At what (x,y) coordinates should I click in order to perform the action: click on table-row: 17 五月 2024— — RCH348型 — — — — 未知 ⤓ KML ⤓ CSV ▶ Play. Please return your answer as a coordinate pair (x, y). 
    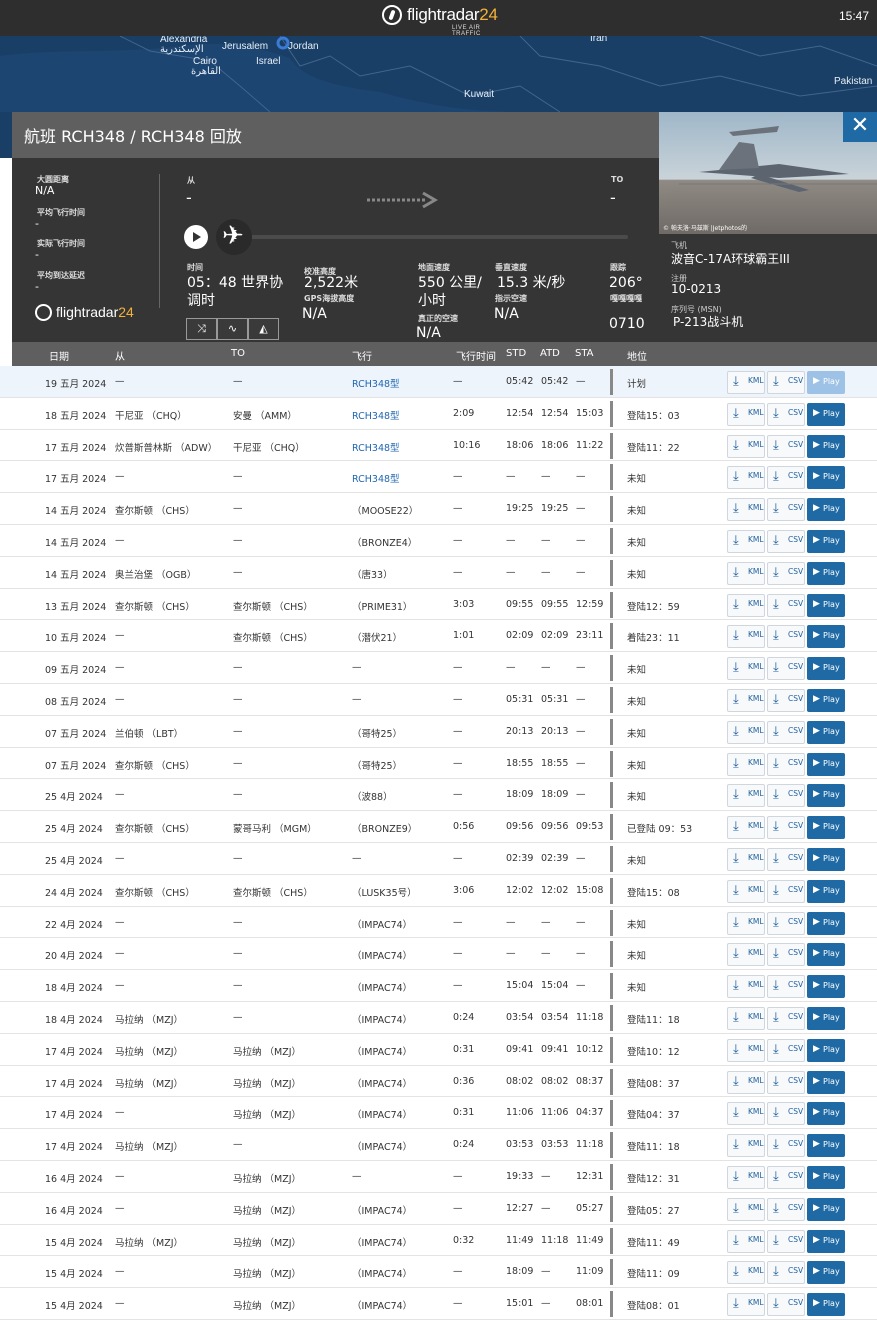
    Looking at the image, I should click on (438, 477).